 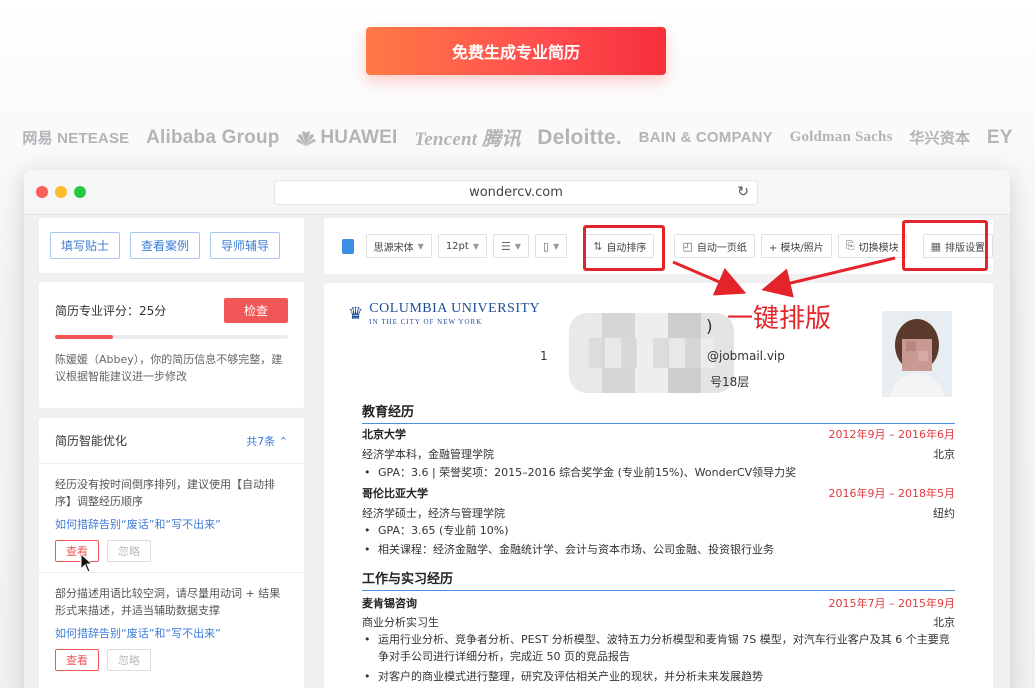 What do you see at coordinates (779, 319) in the screenshot?
I see `annotation-text: 一键排版` at bounding box center [779, 319].